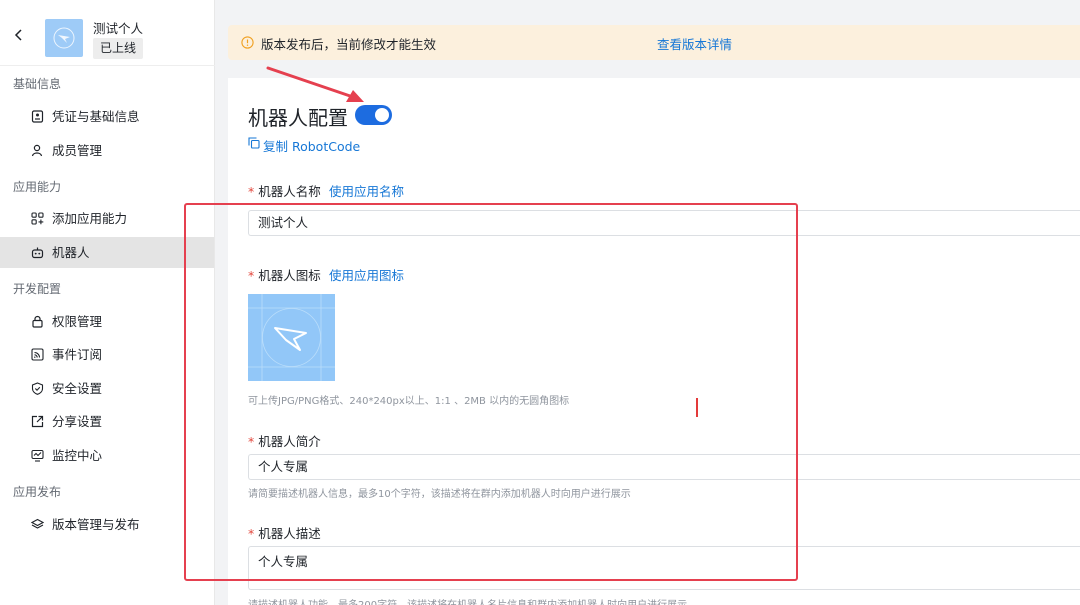 This screenshot has height=605, width=1080. What do you see at coordinates (107, 321) in the screenshot?
I see `sidebar-item-permissions: 权限管理` at bounding box center [107, 321].